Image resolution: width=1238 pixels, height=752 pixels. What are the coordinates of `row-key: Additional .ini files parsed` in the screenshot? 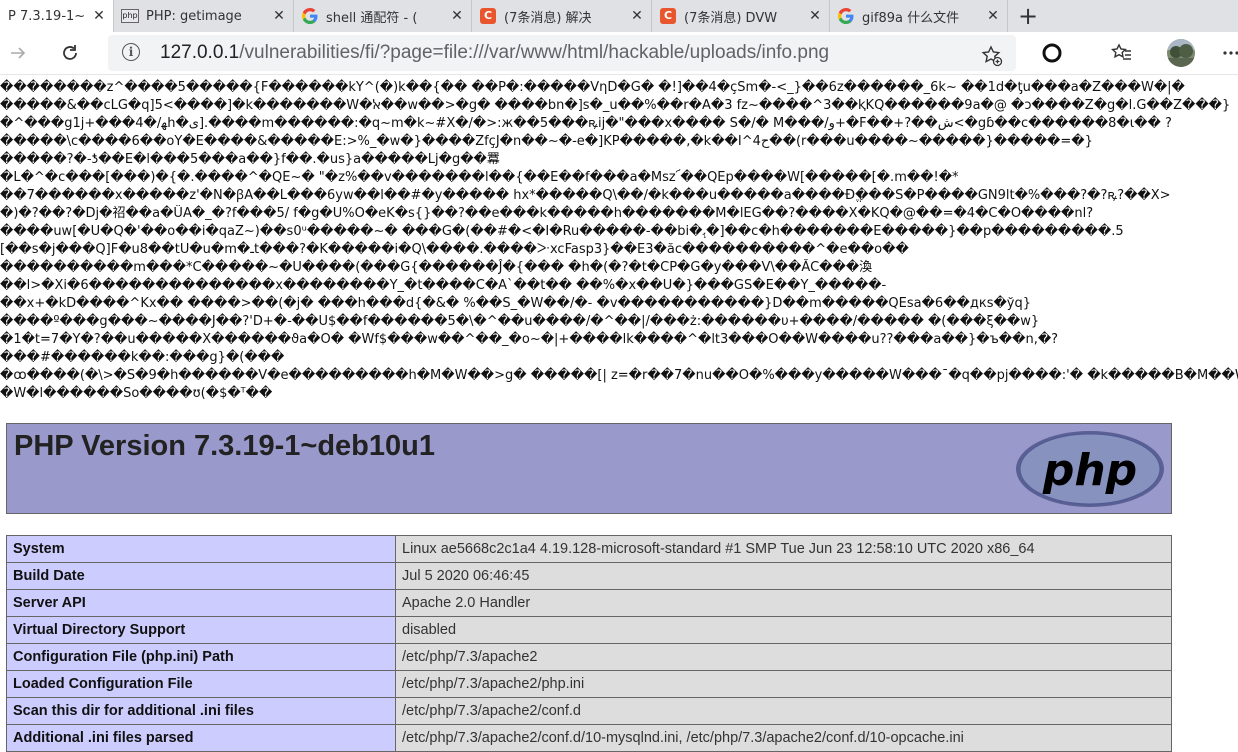 It's located at (201, 738).